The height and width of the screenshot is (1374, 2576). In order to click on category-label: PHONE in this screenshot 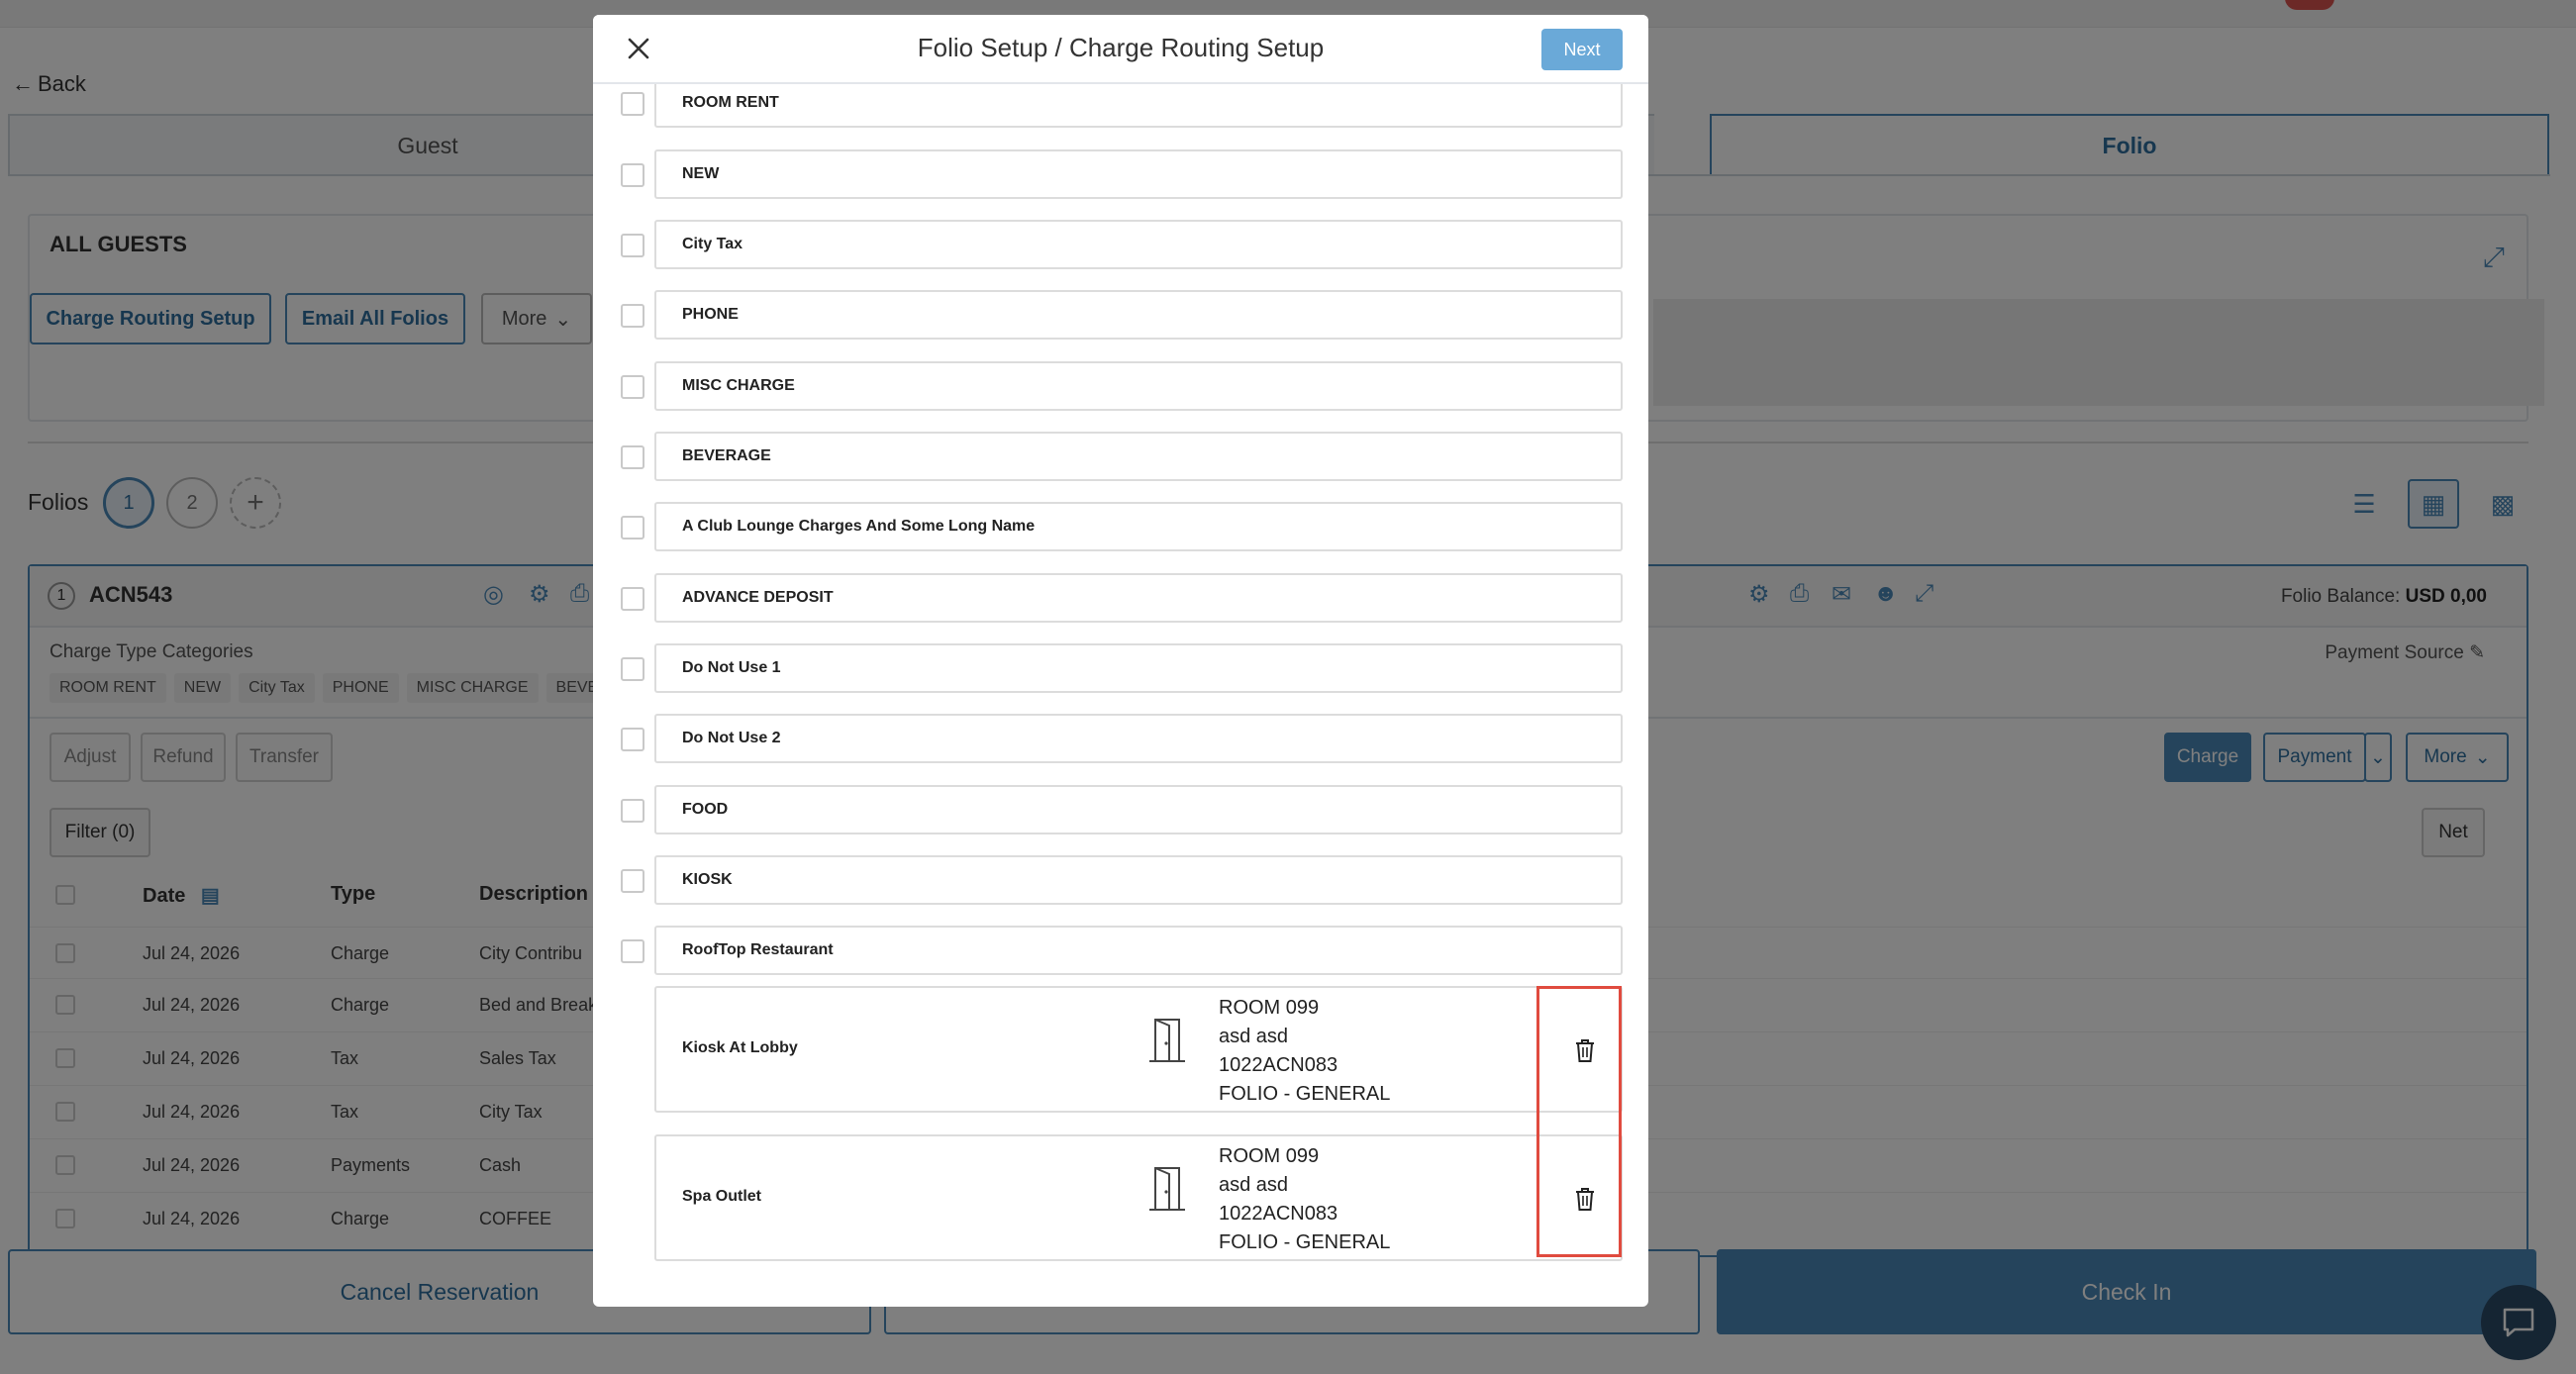, I will do `click(711, 315)`.